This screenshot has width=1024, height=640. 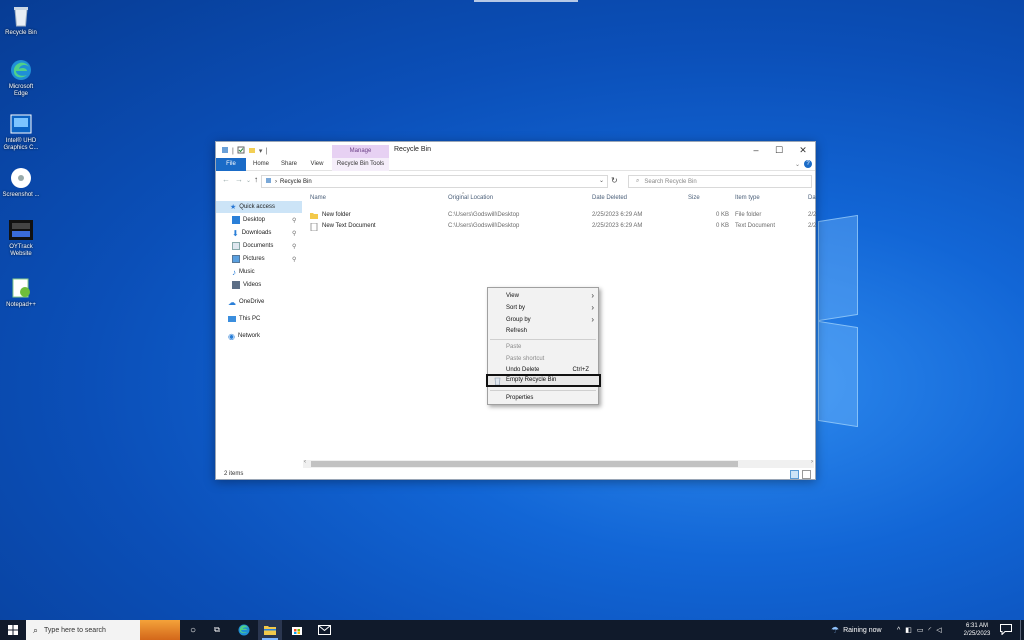 I want to click on desktop-icon-recycle-bin: Recycle Bin, so click(x=21, y=20).